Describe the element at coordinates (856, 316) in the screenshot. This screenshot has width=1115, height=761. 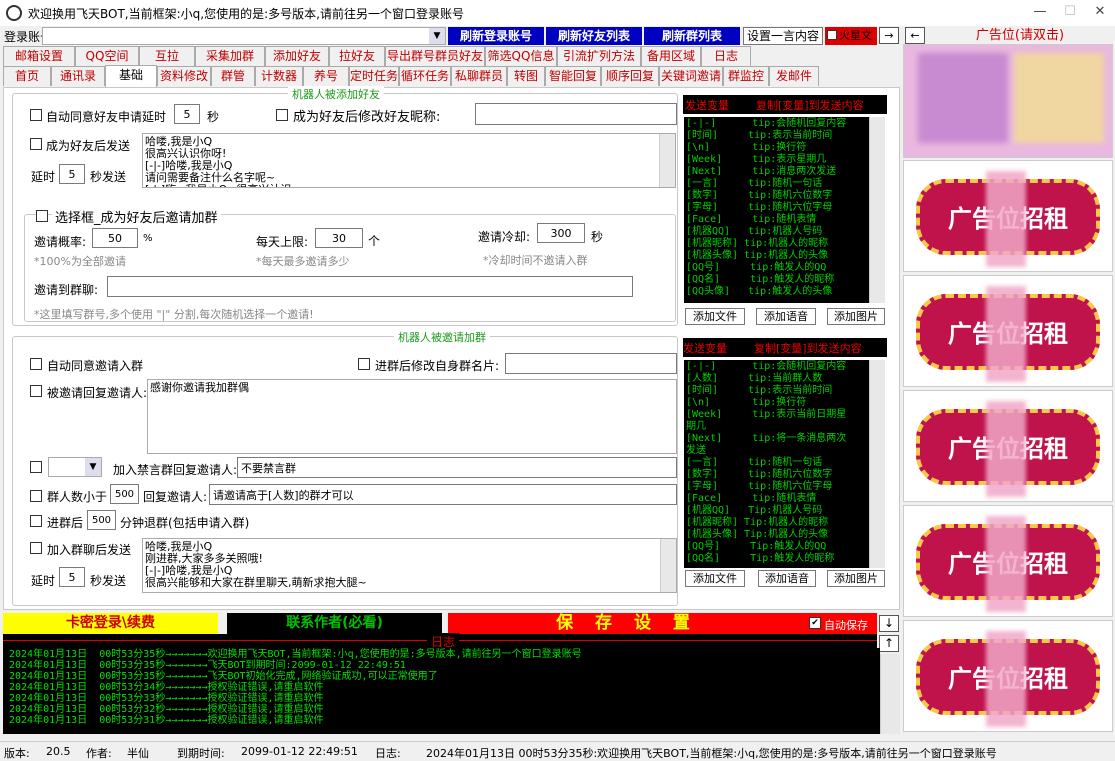
I see `add-image-button-1: 添加图片` at that location.